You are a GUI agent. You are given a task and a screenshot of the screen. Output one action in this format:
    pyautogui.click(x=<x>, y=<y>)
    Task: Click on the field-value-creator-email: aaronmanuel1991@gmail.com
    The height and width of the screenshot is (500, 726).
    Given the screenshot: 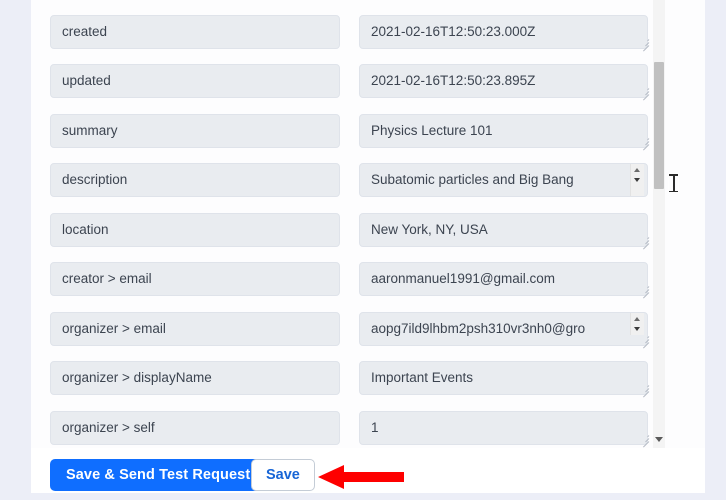 What is the action you would take?
    pyautogui.click(x=503, y=279)
    